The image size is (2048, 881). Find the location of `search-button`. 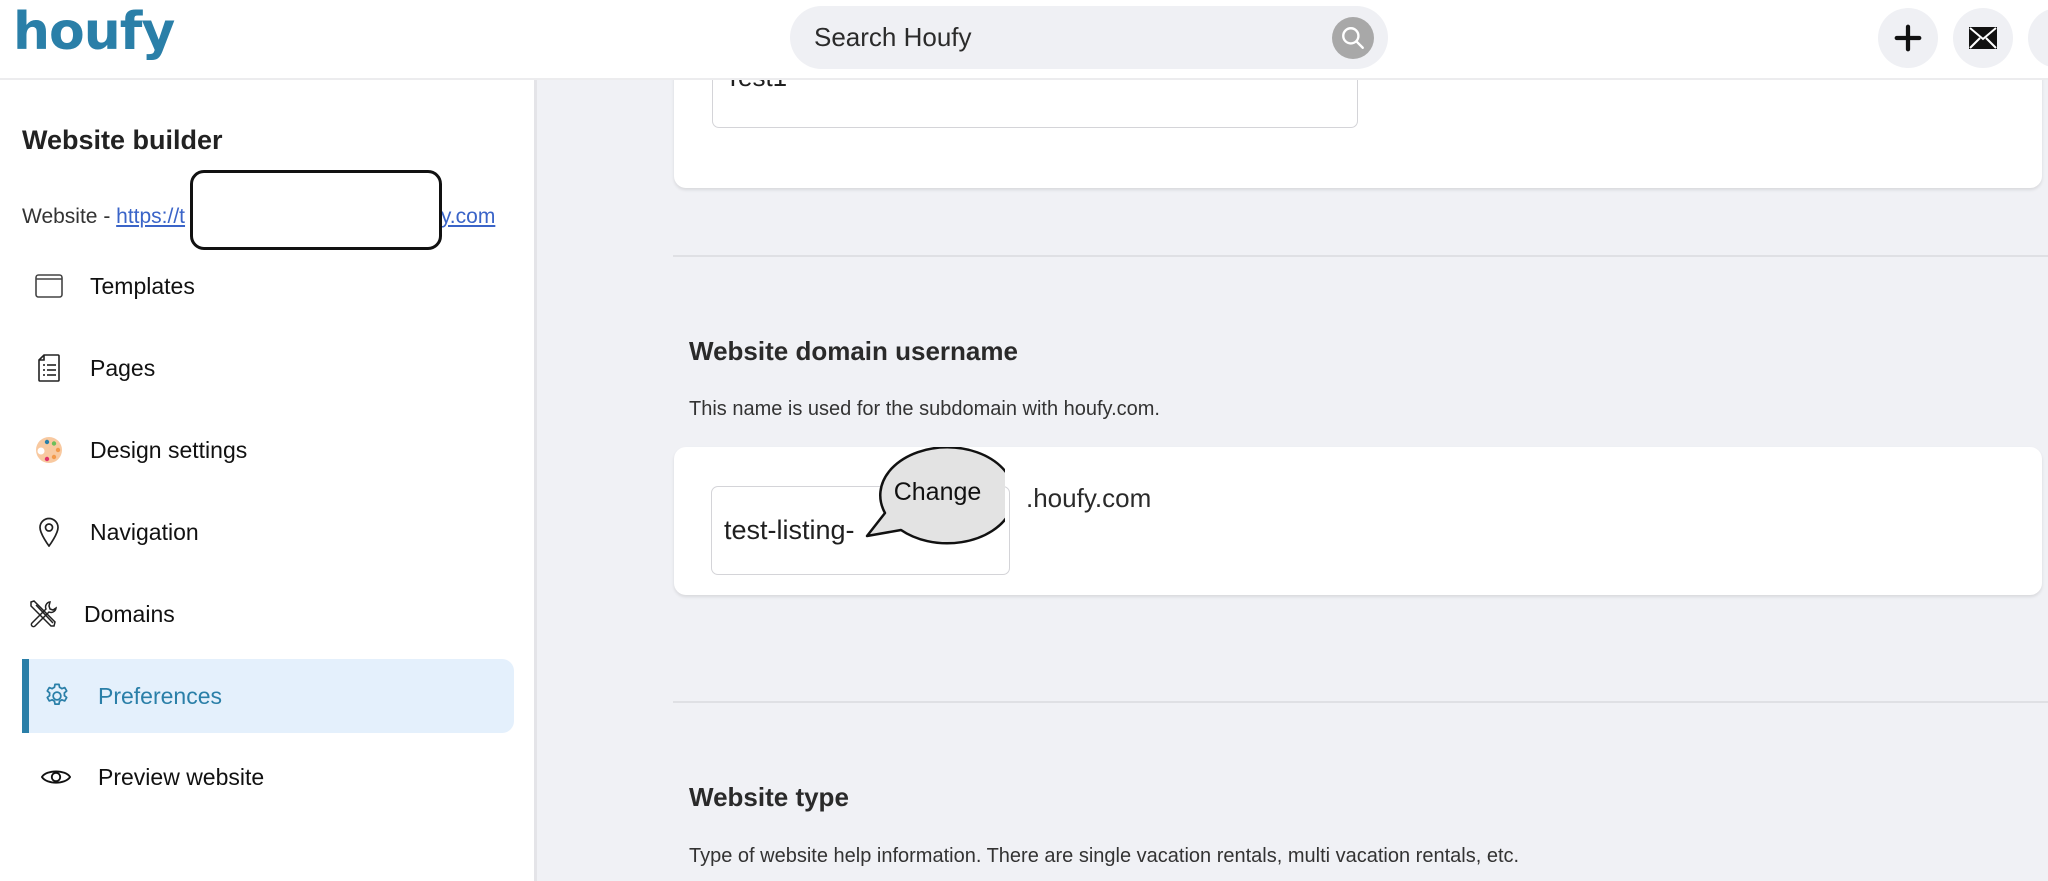

search-button is located at coordinates (1353, 38).